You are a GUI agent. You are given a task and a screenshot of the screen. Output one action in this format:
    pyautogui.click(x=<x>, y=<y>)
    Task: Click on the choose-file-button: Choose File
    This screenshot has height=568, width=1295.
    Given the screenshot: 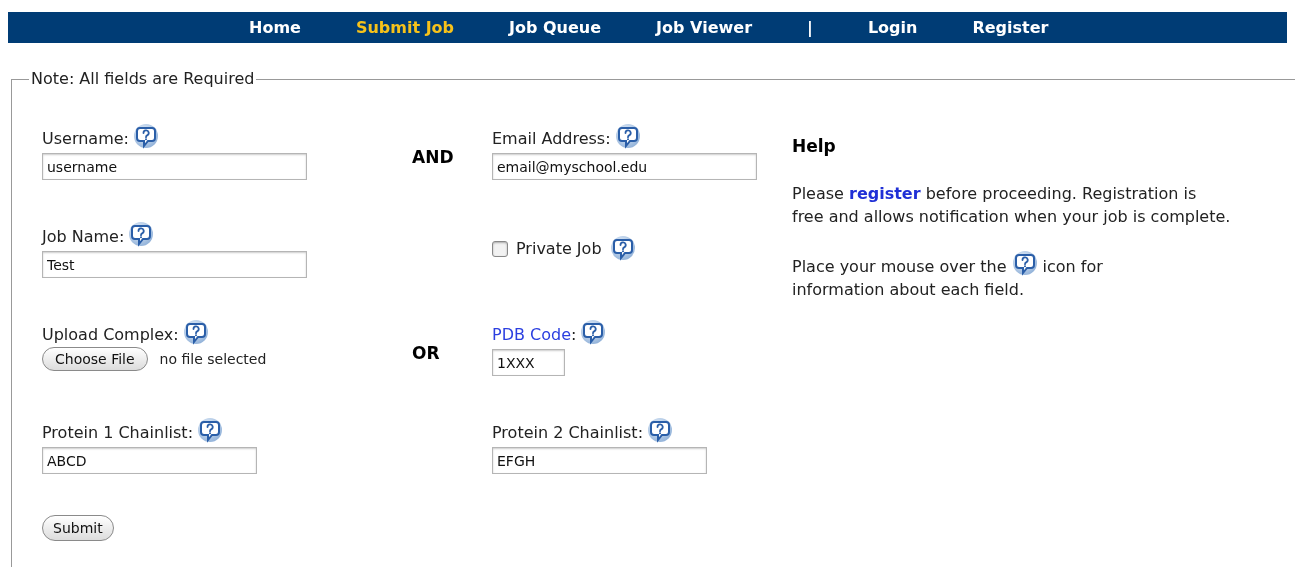 What is the action you would take?
    pyautogui.click(x=95, y=359)
    